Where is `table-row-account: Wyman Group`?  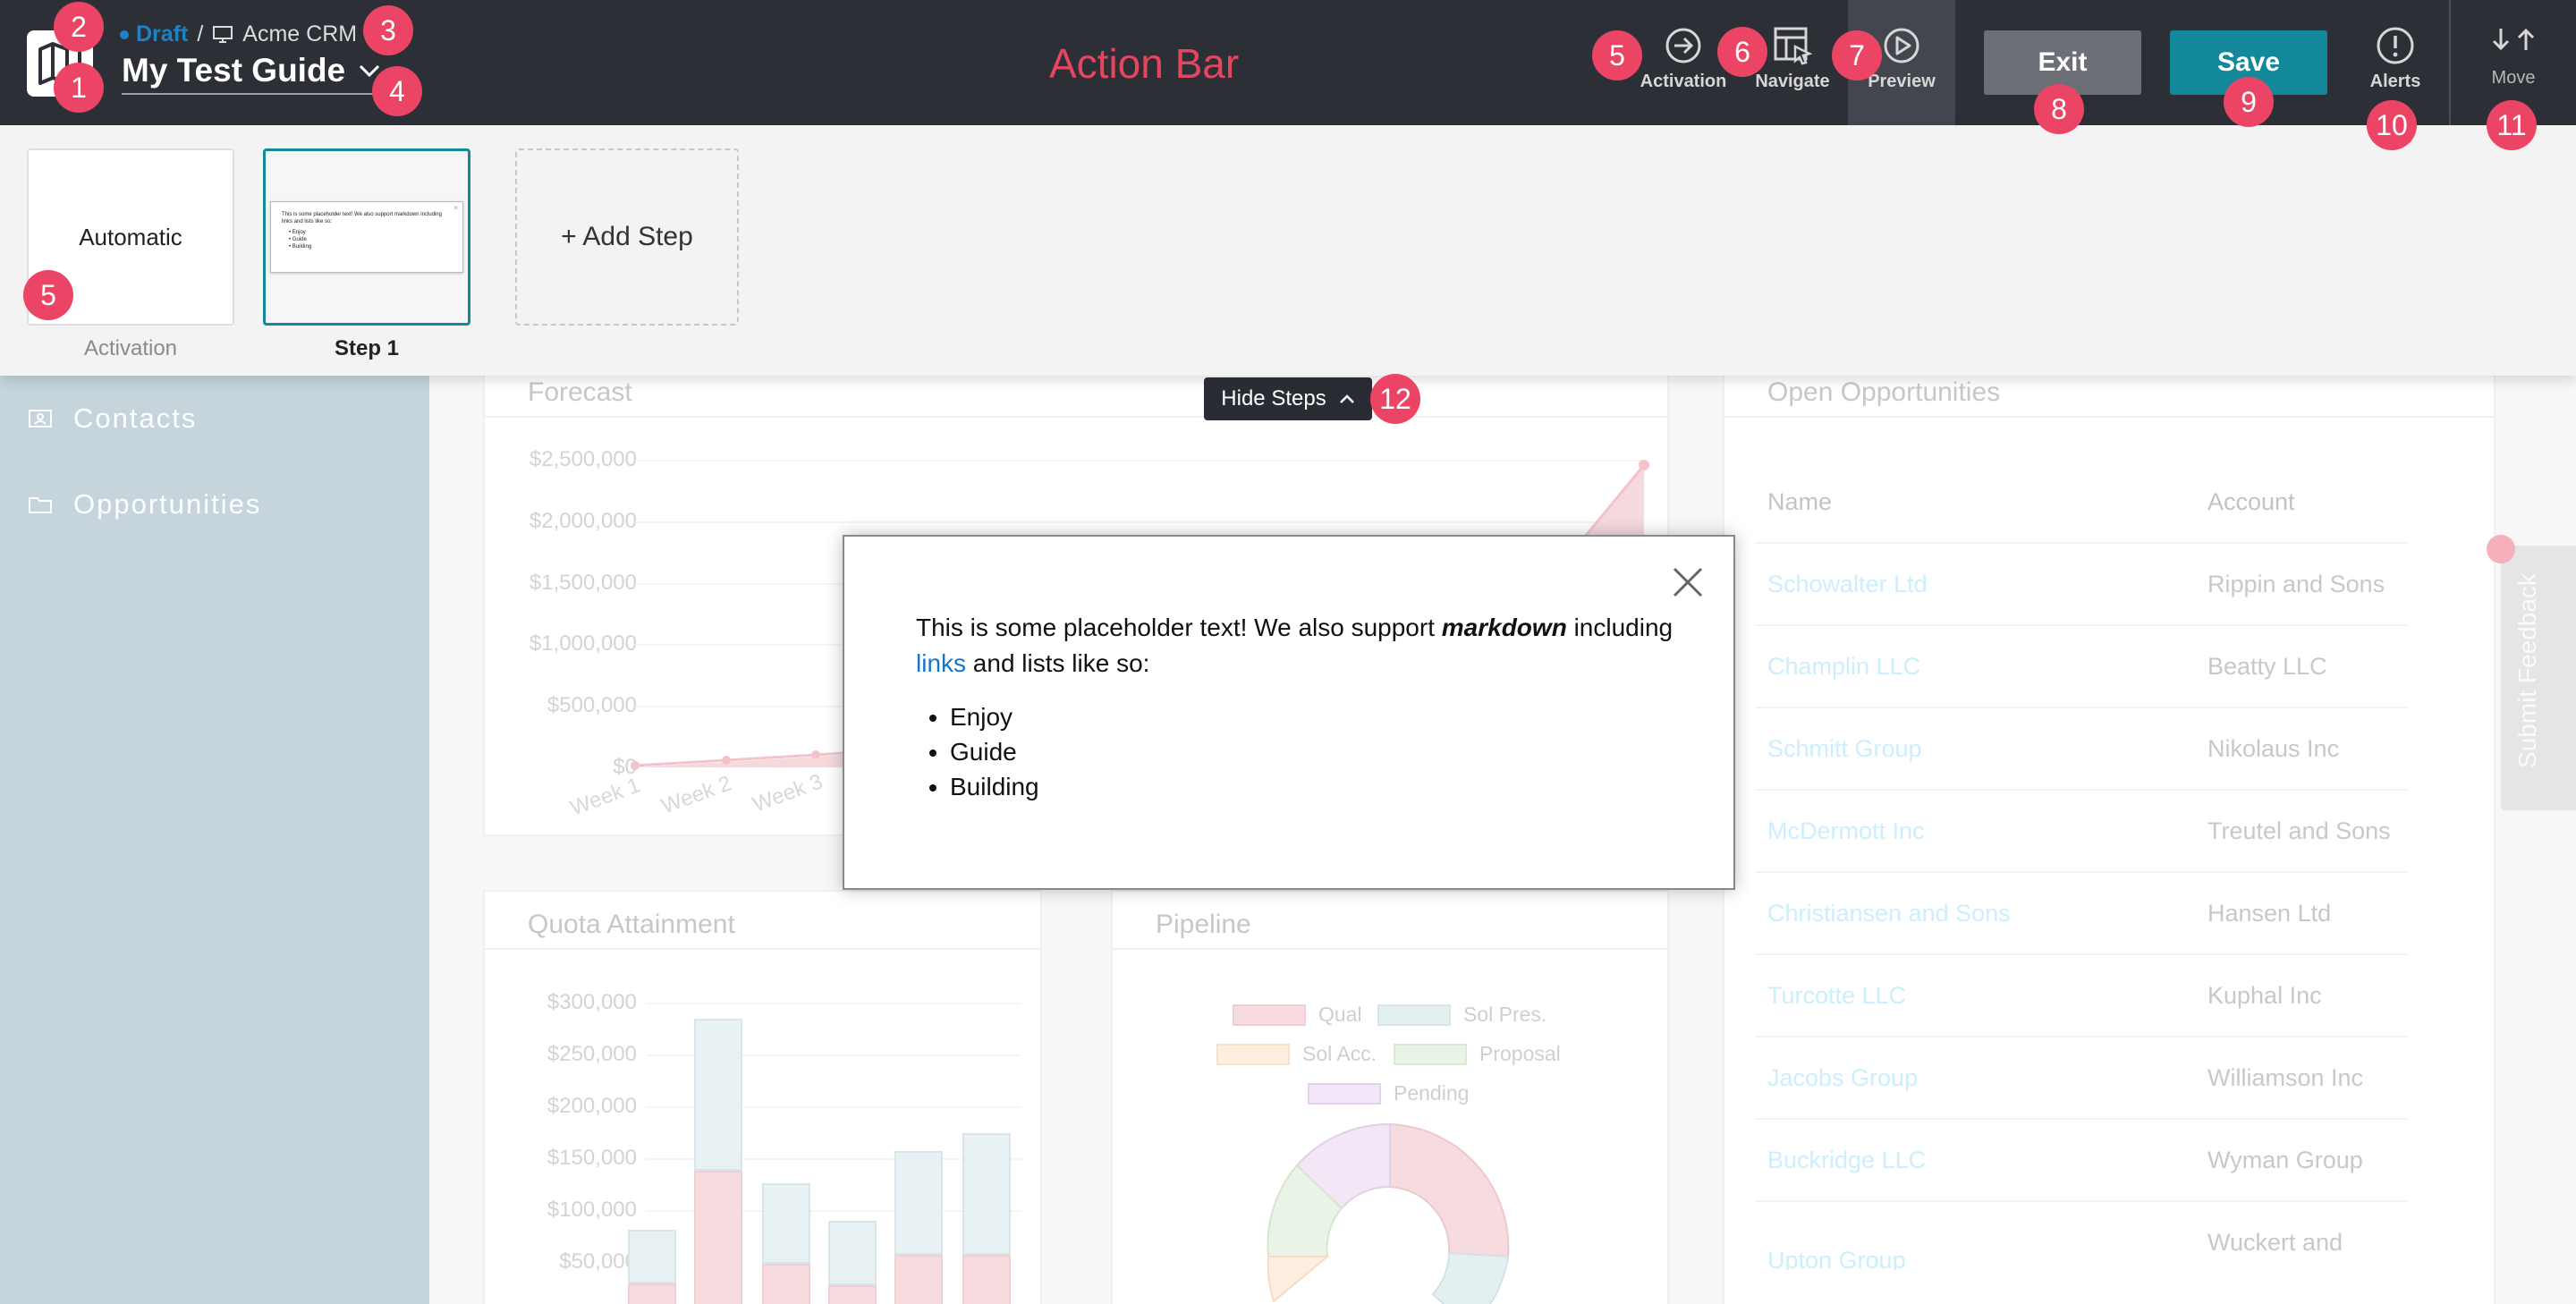 table-row-account: Wyman Group is located at coordinates (2285, 1160).